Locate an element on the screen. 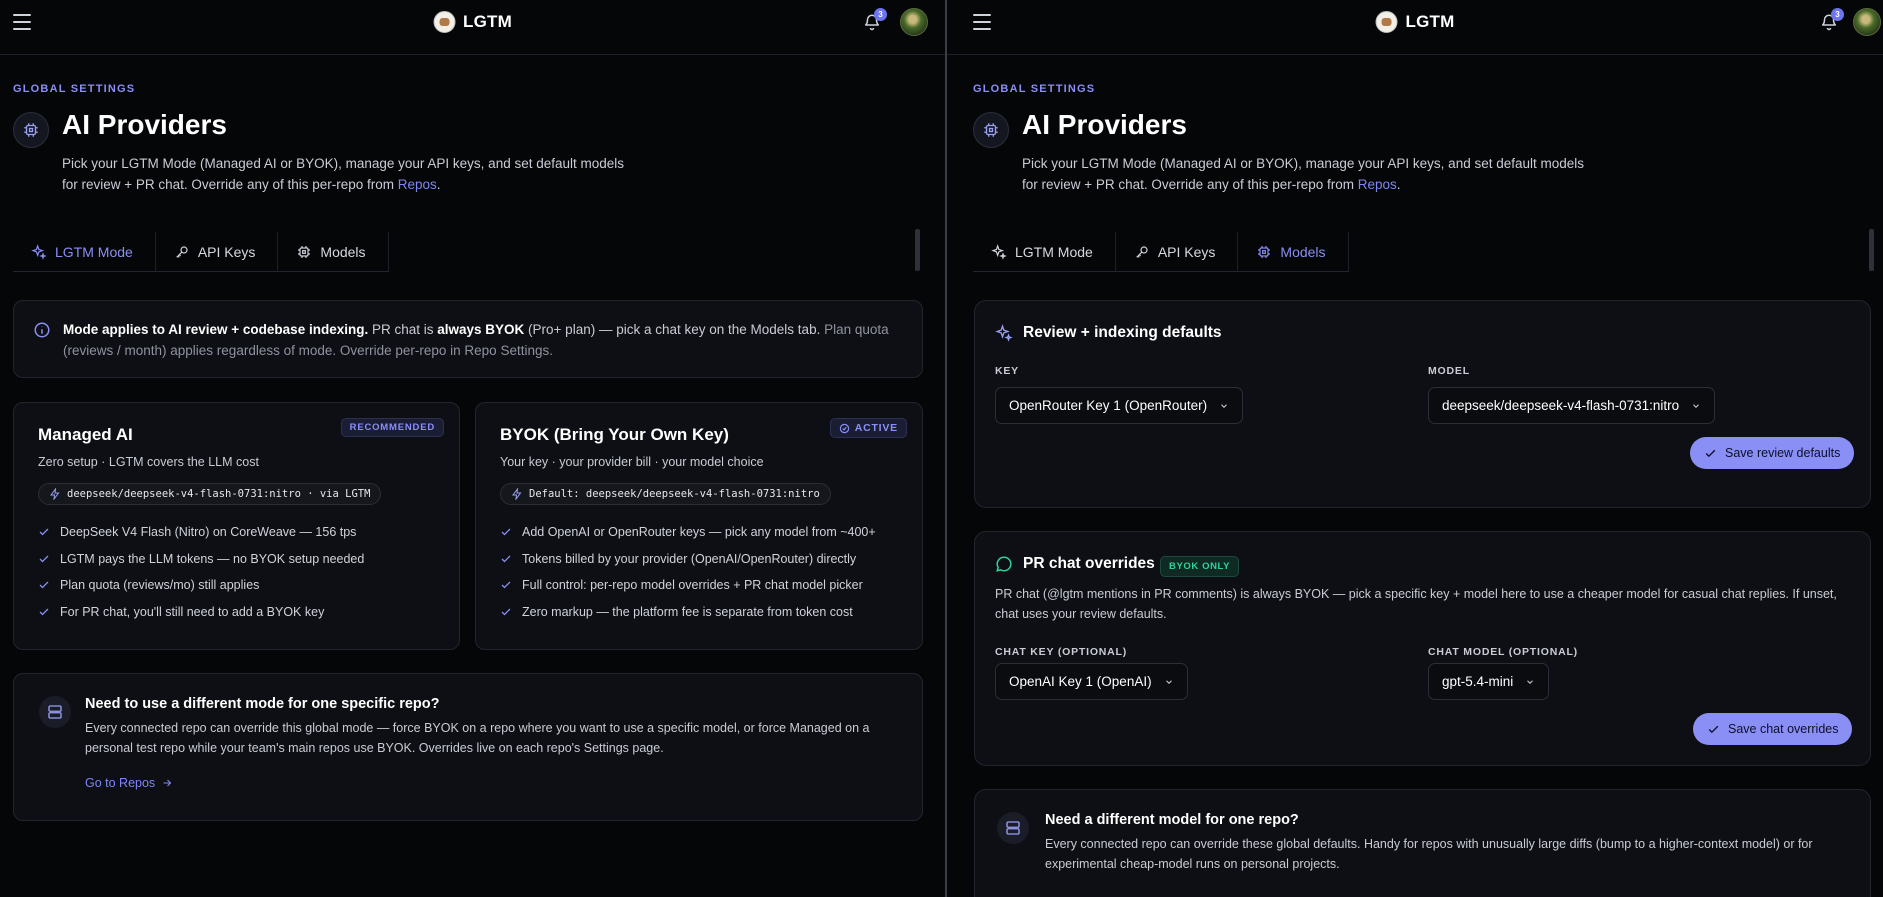  list-item: Plan quota (reviews/mo) still applies is located at coordinates (236, 585).